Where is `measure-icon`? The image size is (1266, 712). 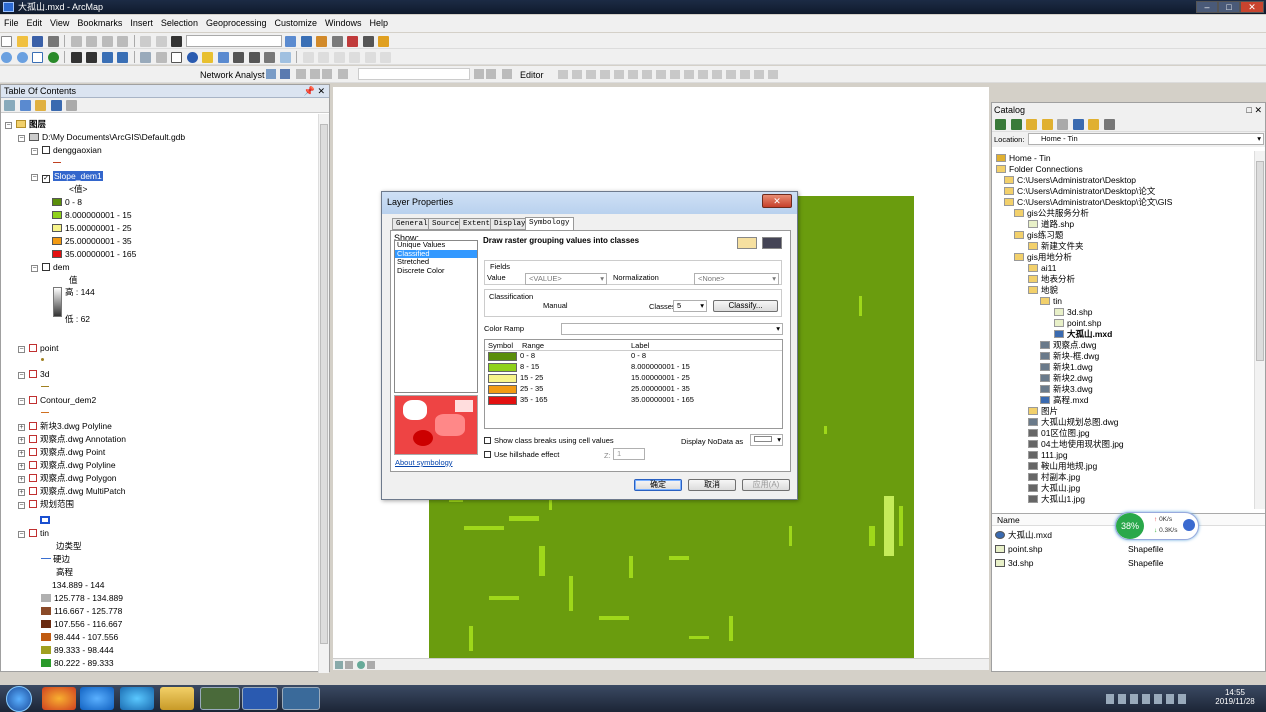 measure-icon is located at coordinates (270, 57).